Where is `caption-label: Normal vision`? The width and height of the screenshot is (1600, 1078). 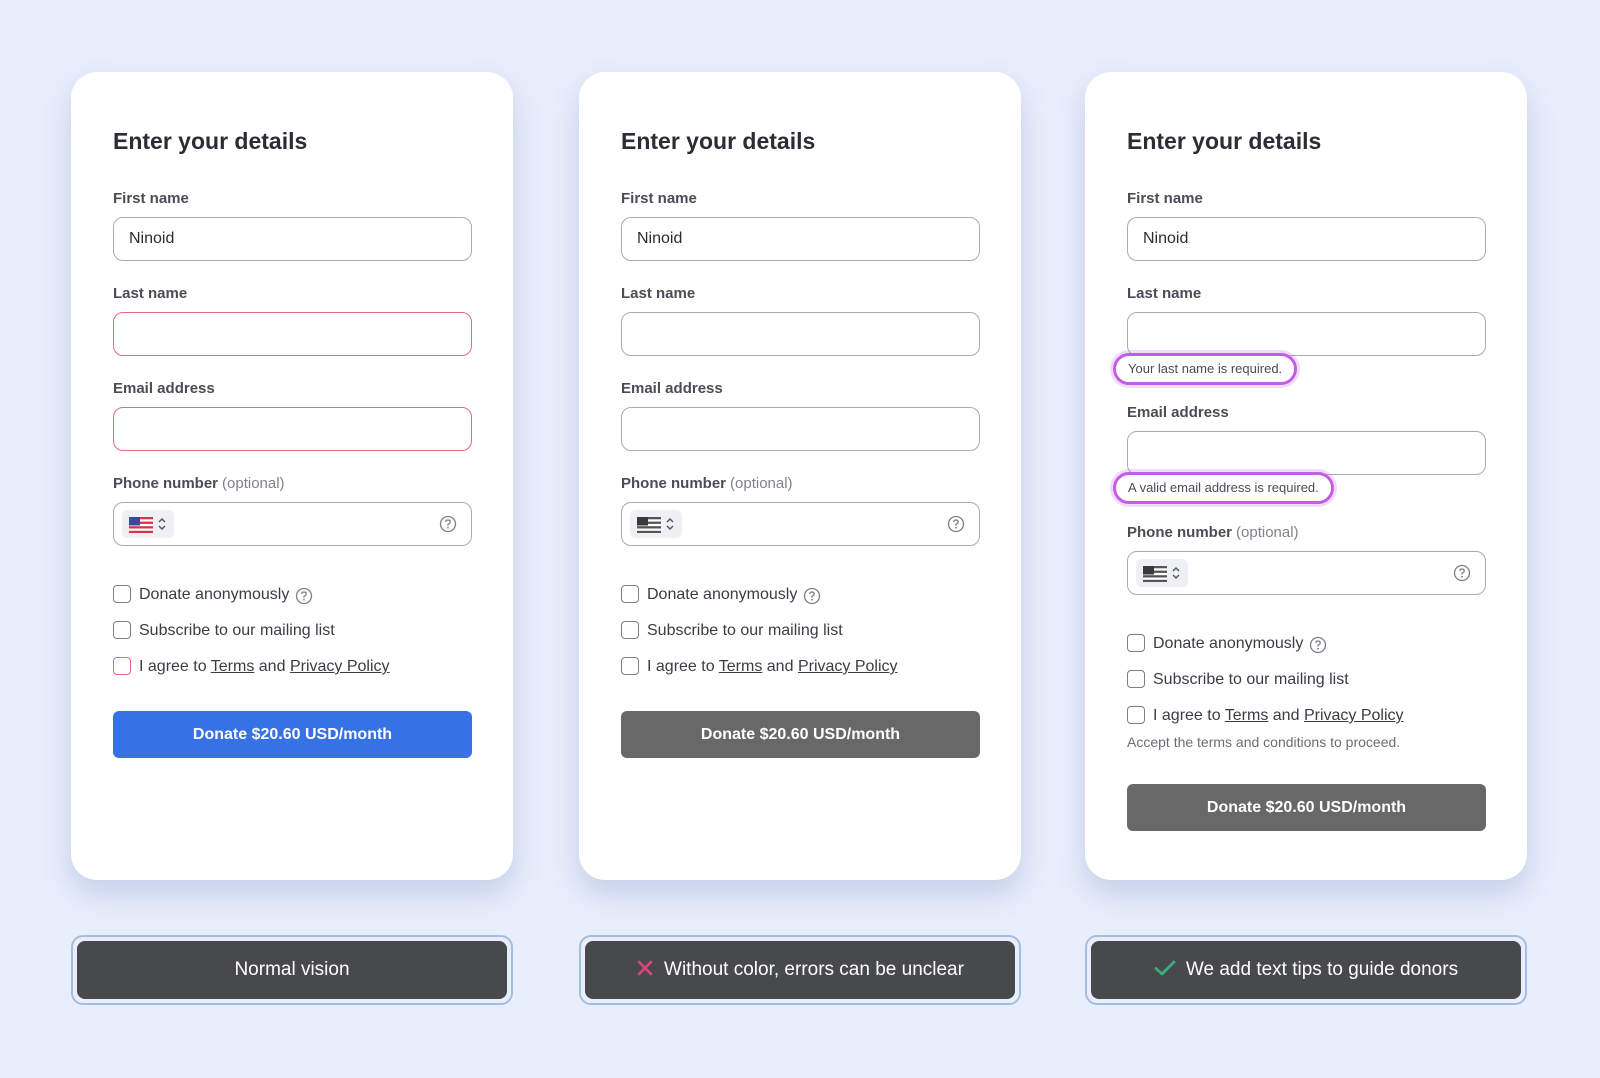
caption-label: Normal vision is located at coordinates (292, 970).